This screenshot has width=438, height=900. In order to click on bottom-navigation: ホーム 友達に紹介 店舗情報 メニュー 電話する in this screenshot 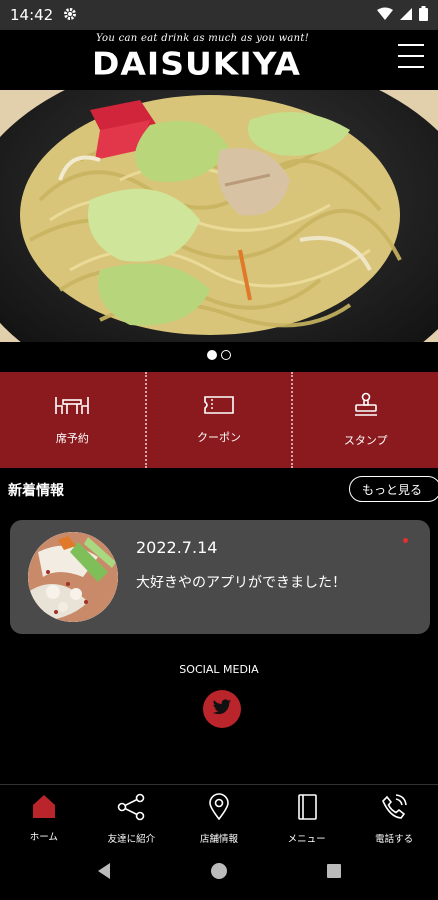, I will do `click(219, 815)`.